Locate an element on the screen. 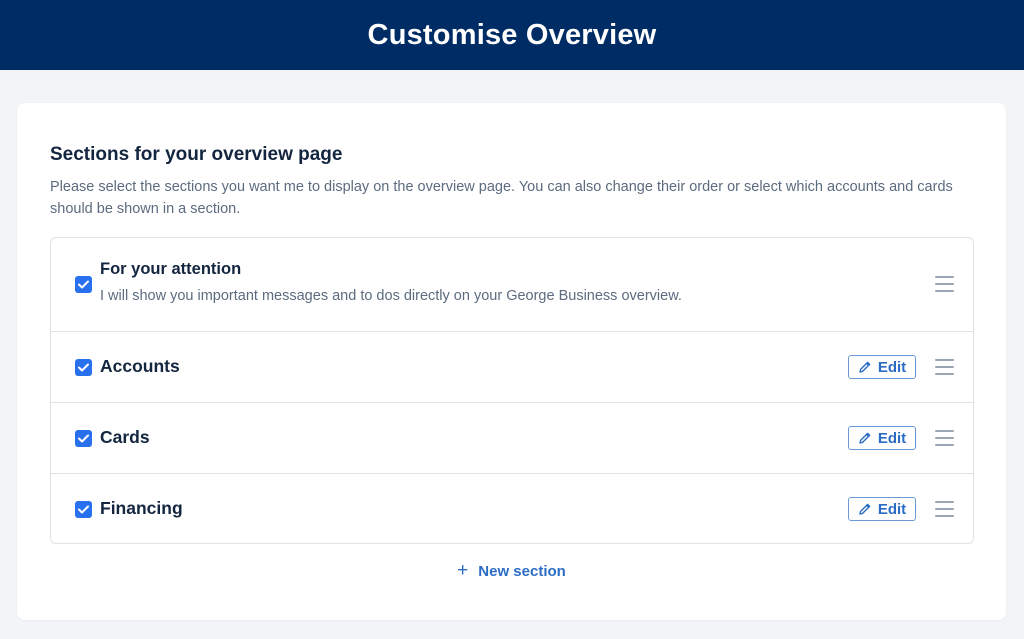  edit-button-financing: Edit is located at coordinates (882, 509).